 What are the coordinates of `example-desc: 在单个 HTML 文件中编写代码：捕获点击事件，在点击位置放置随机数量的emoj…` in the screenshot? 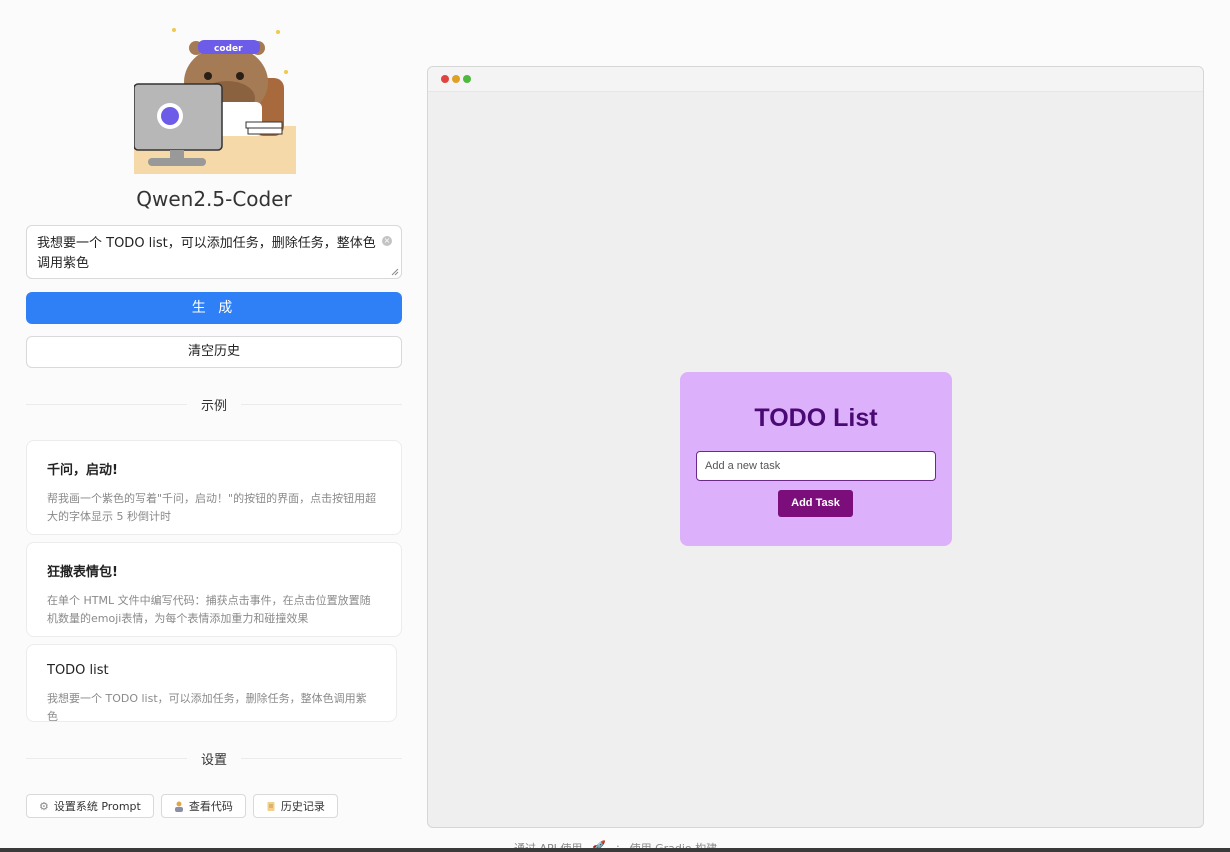 It's located at (209, 609).